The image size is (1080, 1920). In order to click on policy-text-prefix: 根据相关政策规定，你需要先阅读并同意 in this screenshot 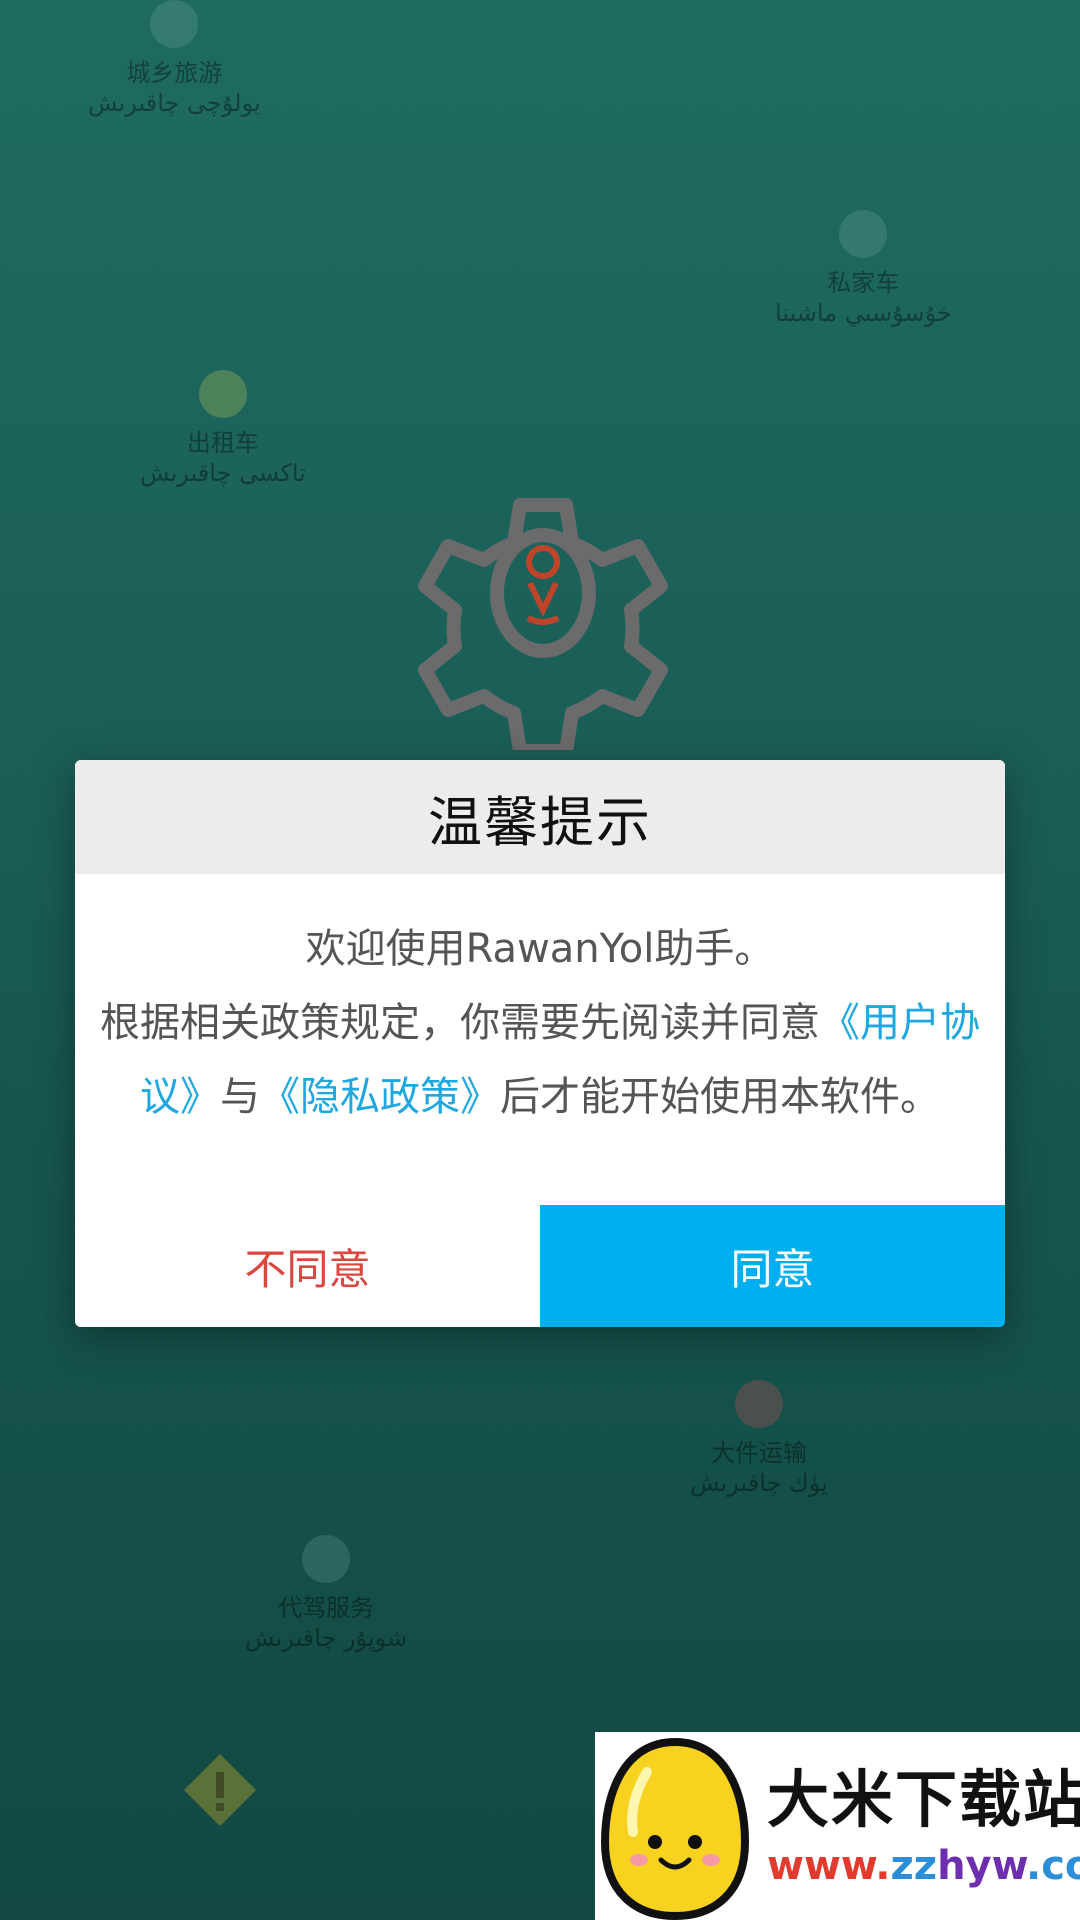, I will do `click(460, 1023)`.